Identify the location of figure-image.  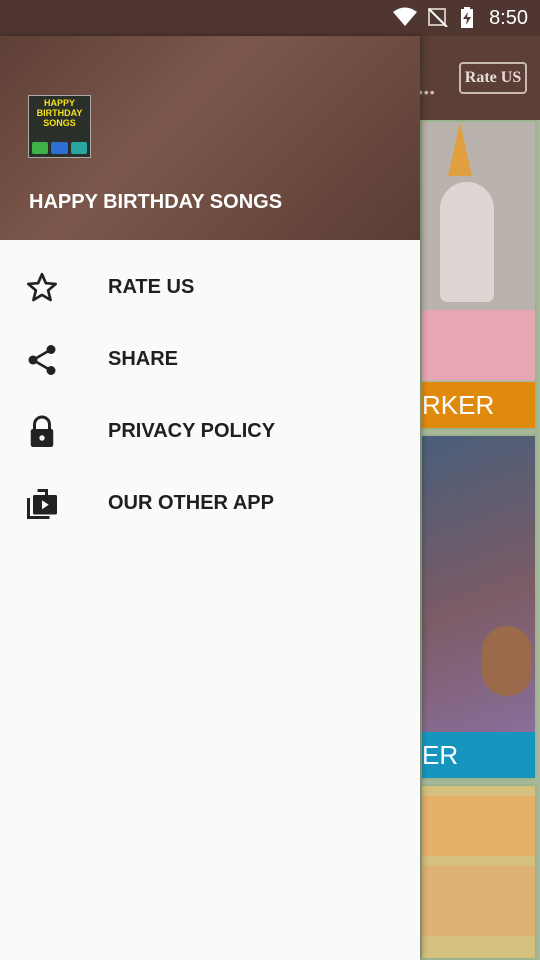
(467, 242).